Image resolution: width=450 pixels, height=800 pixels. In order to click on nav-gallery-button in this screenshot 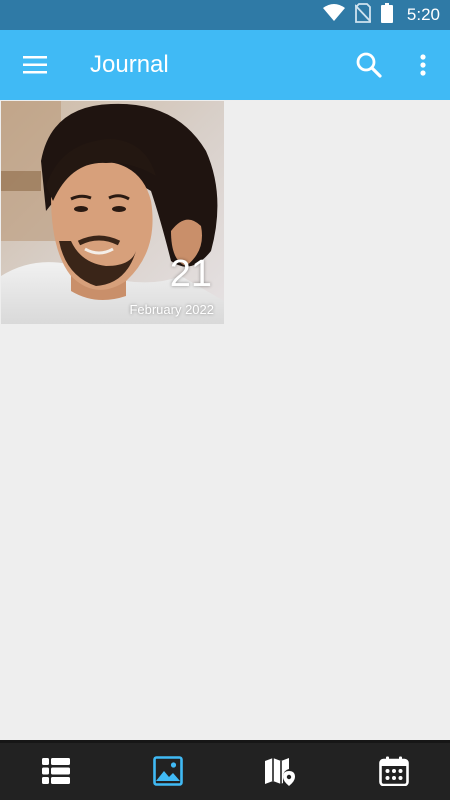, I will do `click(168, 773)`.